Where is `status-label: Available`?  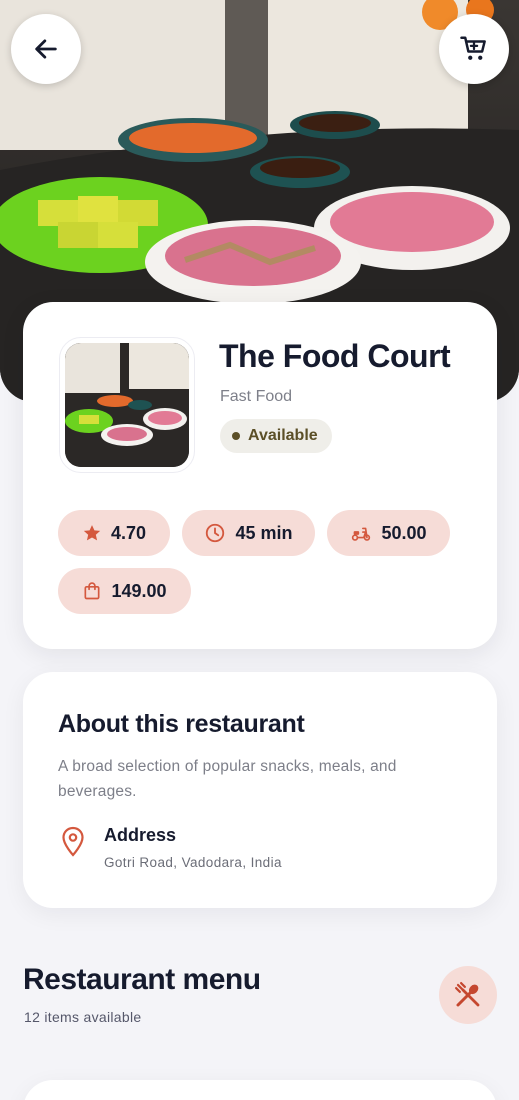 status-label: Available is located at coordinates (283, 435).